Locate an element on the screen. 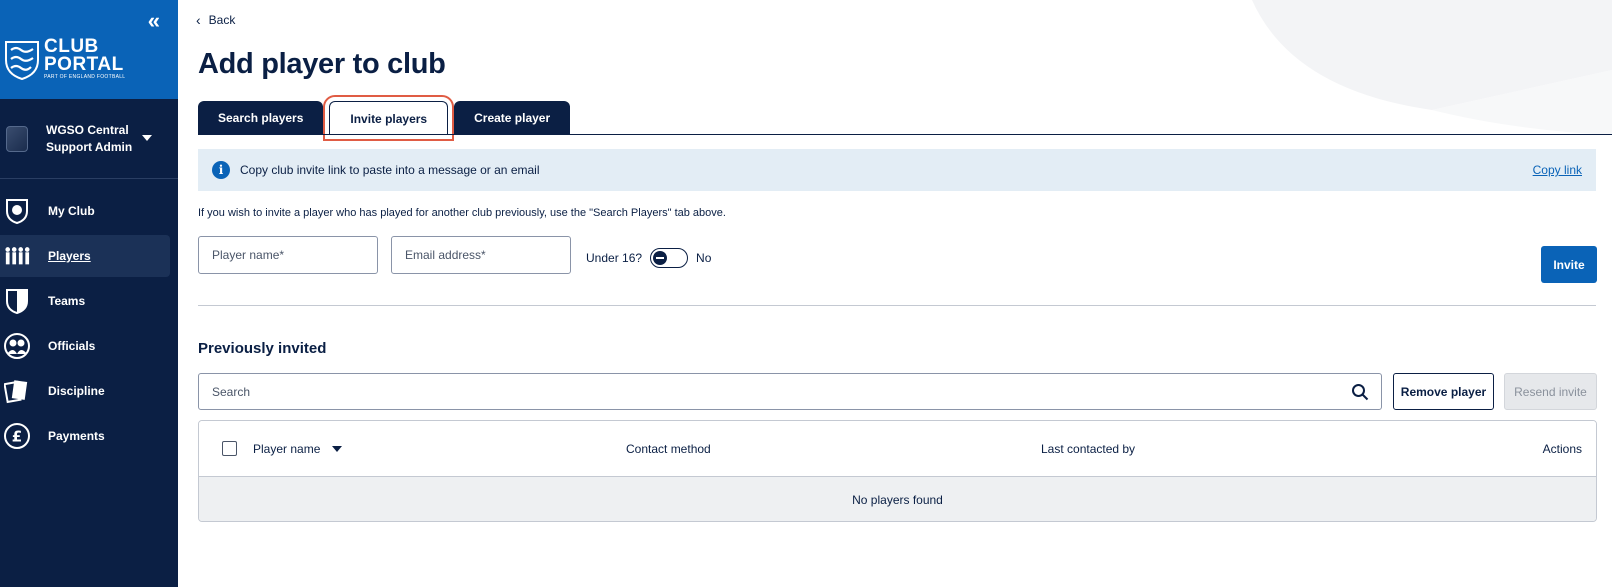  account-name-line-2: Support Admin is located at coordinates (89, 146).